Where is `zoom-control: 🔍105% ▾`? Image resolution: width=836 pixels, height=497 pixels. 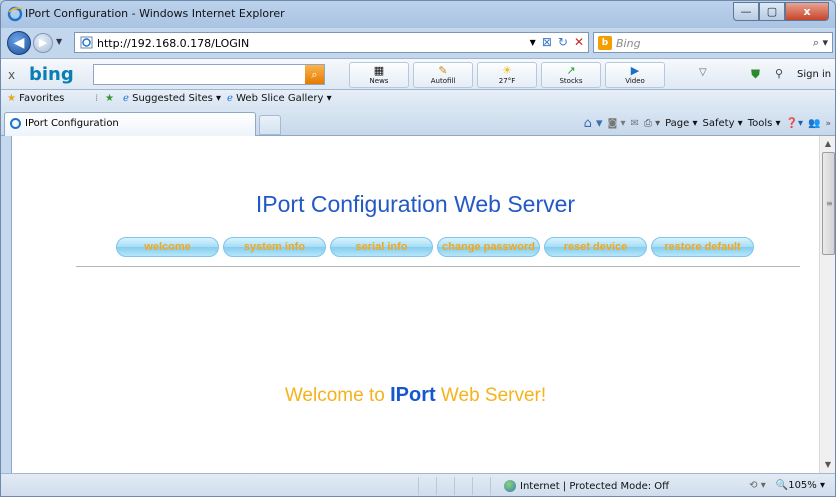 zoom-control: 🔍105% ▾ is located at coordinates (800, 485).